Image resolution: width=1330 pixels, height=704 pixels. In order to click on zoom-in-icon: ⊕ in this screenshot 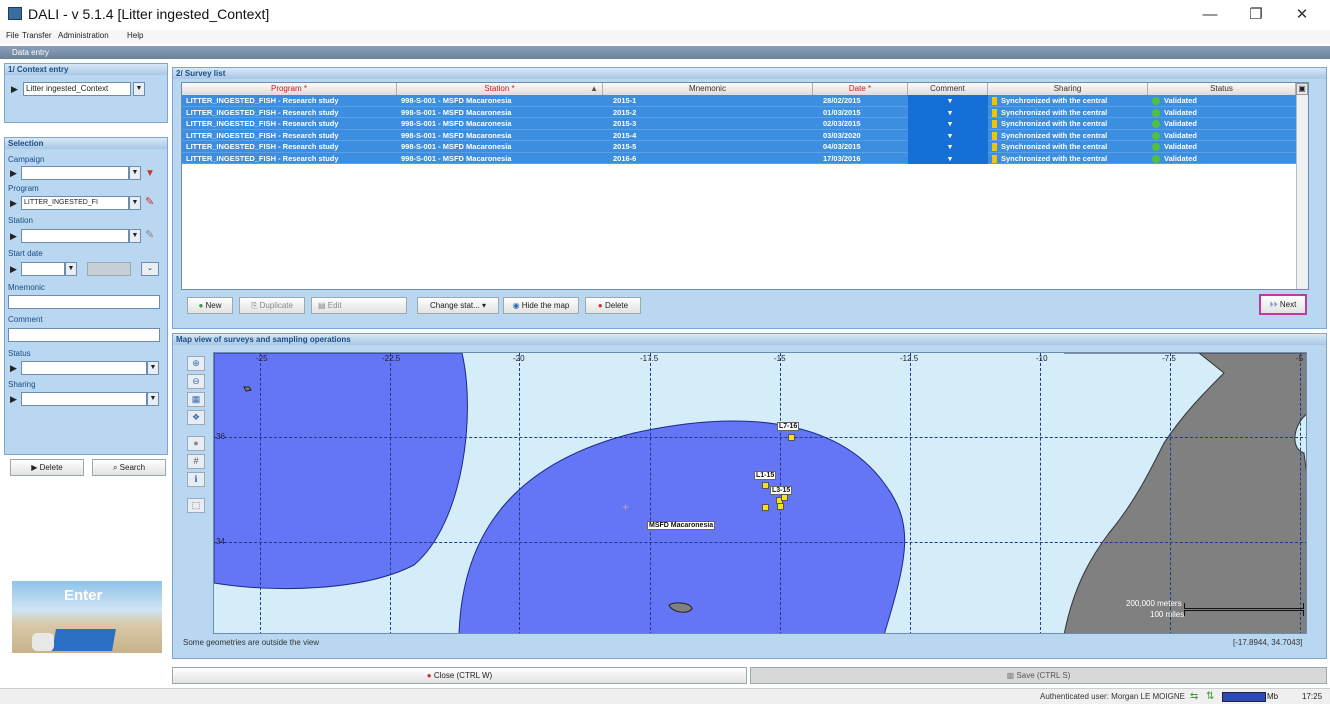, I will do `click(196, 363)`.